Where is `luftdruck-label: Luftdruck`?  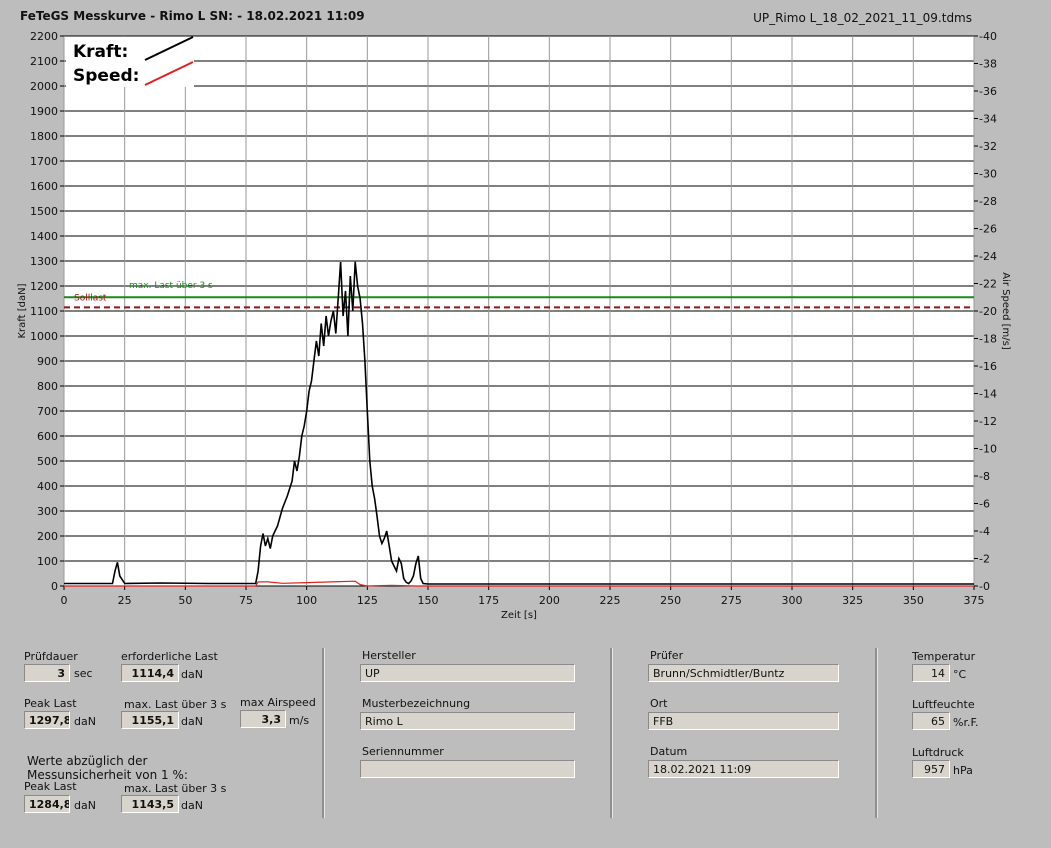
luftdruck-label: Luftdruck is located at coordinates (938, 752).